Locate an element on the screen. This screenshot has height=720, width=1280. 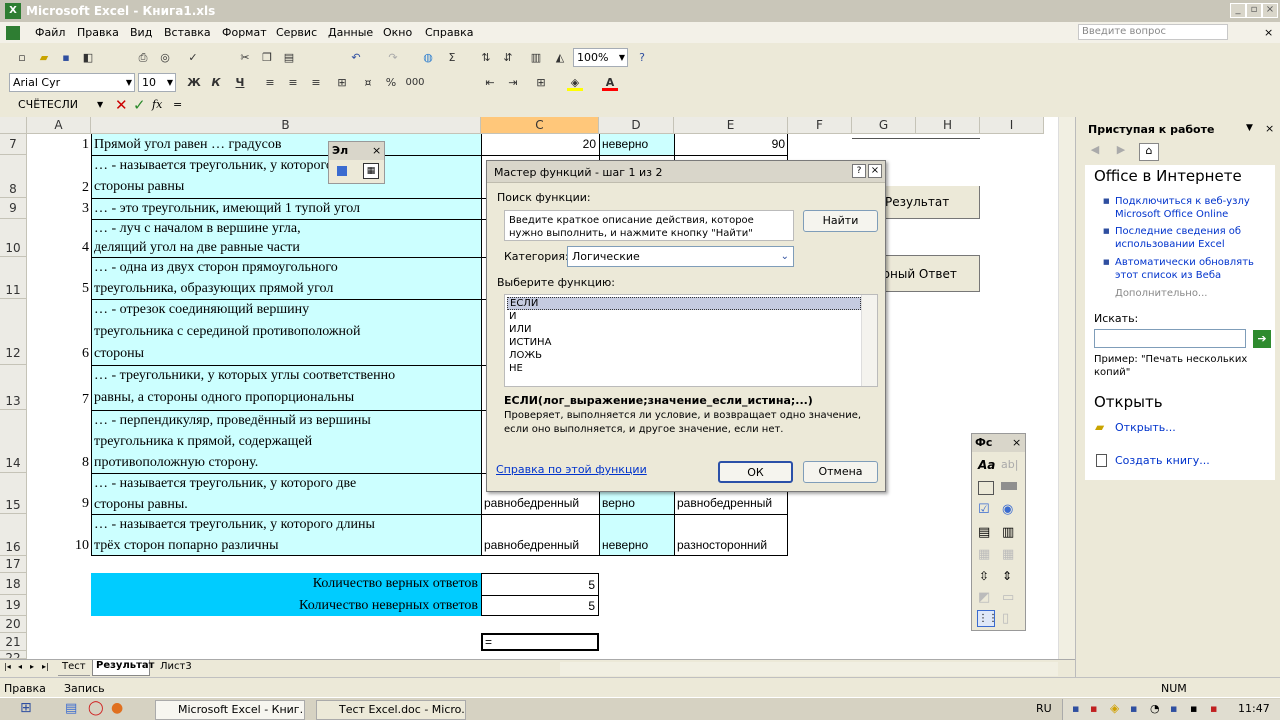
active-cell-c21: = is located at coordinates (540, 642).